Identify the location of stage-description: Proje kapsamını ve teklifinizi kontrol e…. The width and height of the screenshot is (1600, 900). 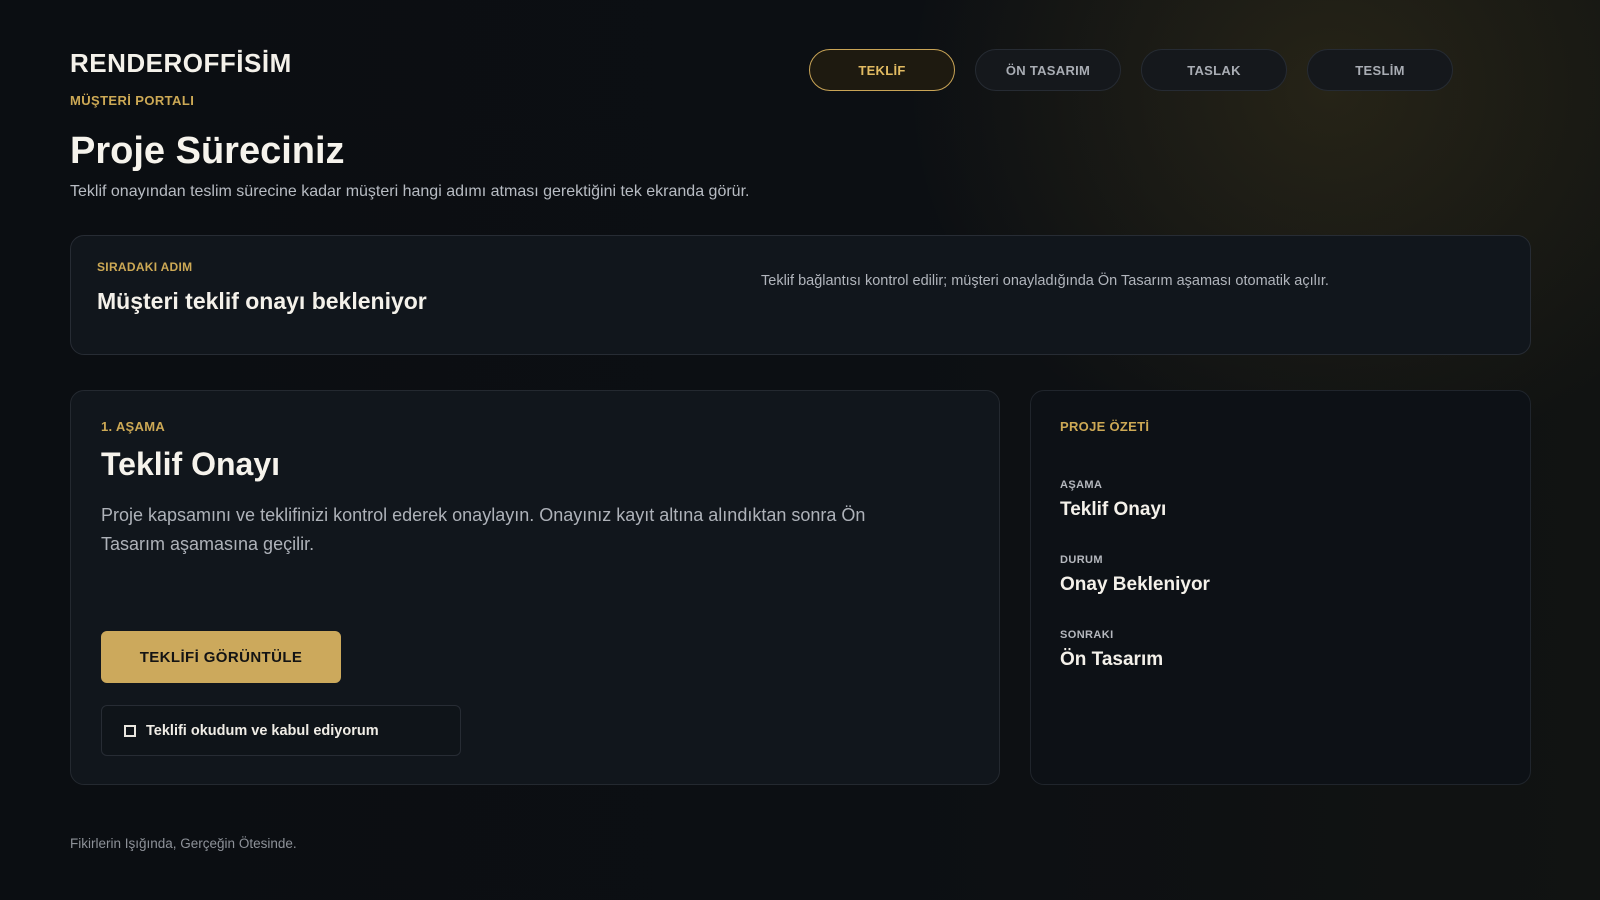
(483, 529).